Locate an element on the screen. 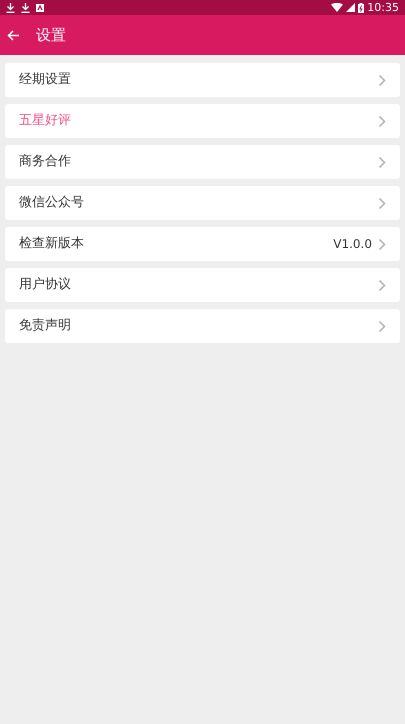 The width and height of the screenshot is (405, 724). version-value: V1.0.0 is located at coordinates (352, 244).